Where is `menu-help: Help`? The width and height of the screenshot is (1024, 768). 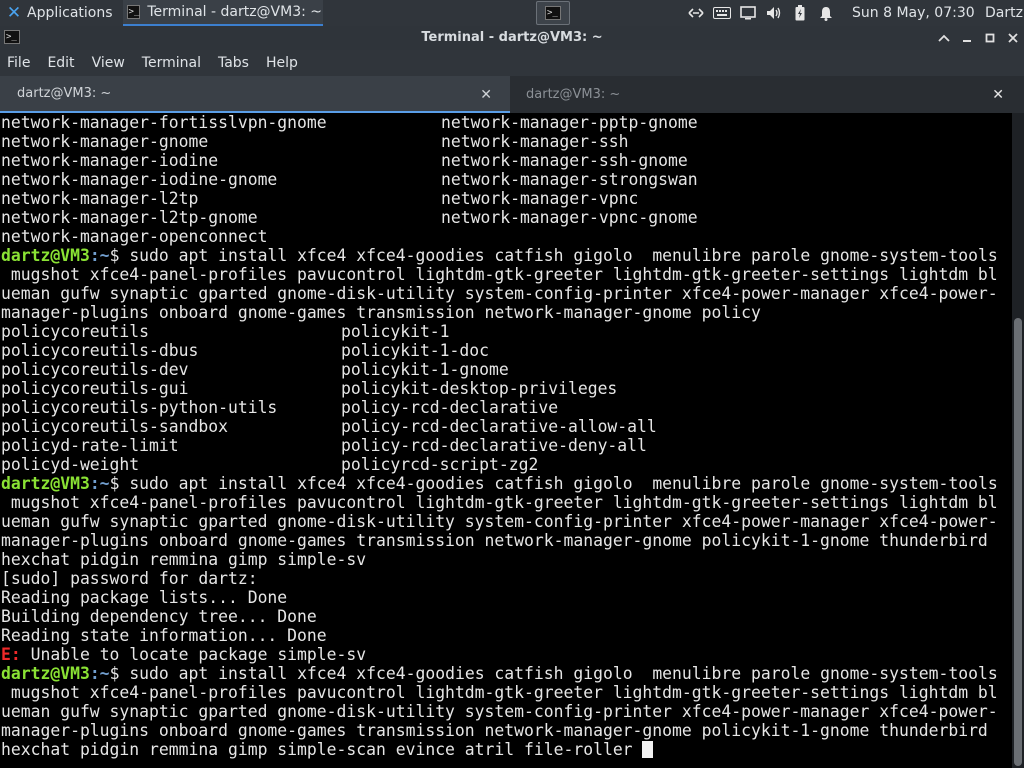 menu-help: Help is located at coordinates (282, 63).